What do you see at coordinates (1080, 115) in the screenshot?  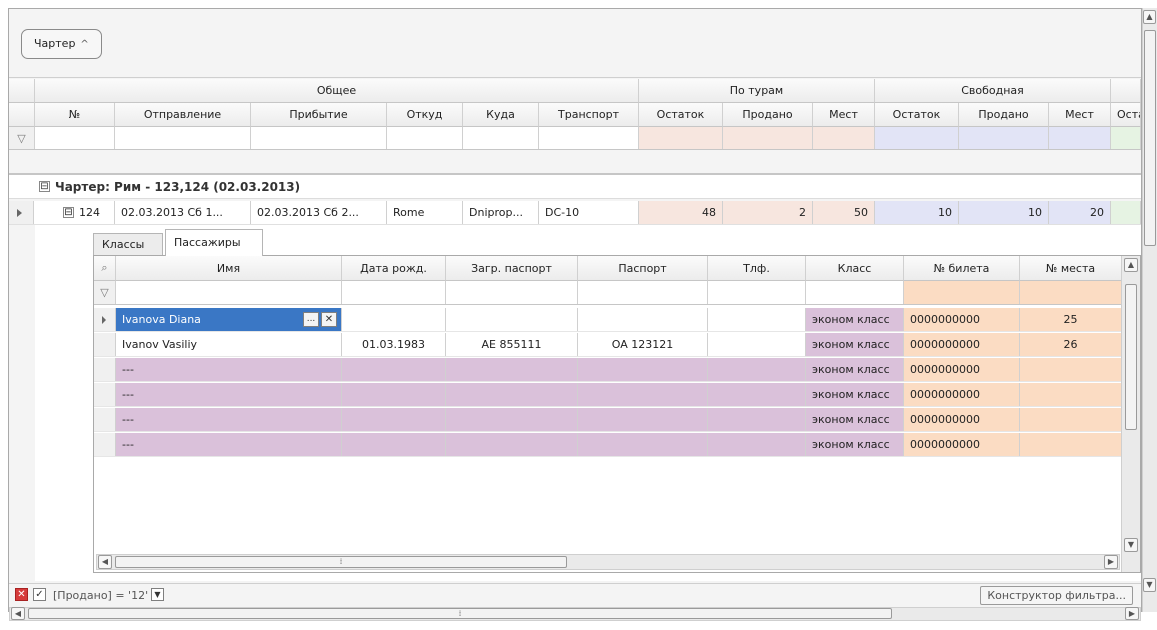 I see `column-header-free-seats: Мест` at bounding box center [1080, 115].